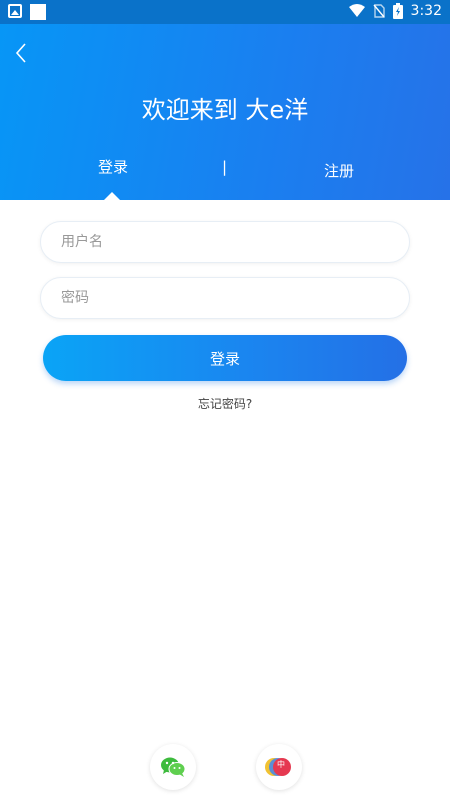  What do you see at coordinates (356, 10) in the screenshot?
I see `wifi-icon` at bounding box center [356, 10].